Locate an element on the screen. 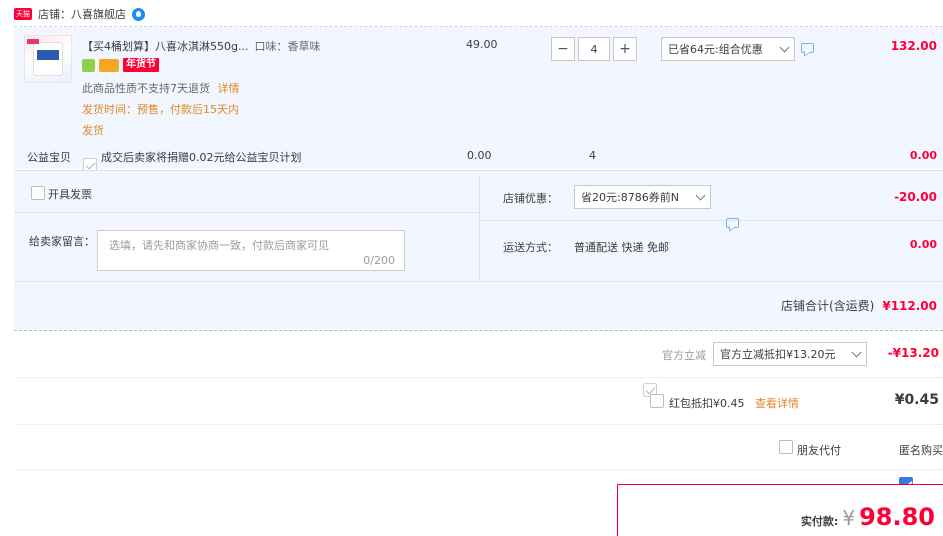 This screenshot has width=943, height=536. shop-discount-amount: -20.00 is located at coordinates (915, 197).